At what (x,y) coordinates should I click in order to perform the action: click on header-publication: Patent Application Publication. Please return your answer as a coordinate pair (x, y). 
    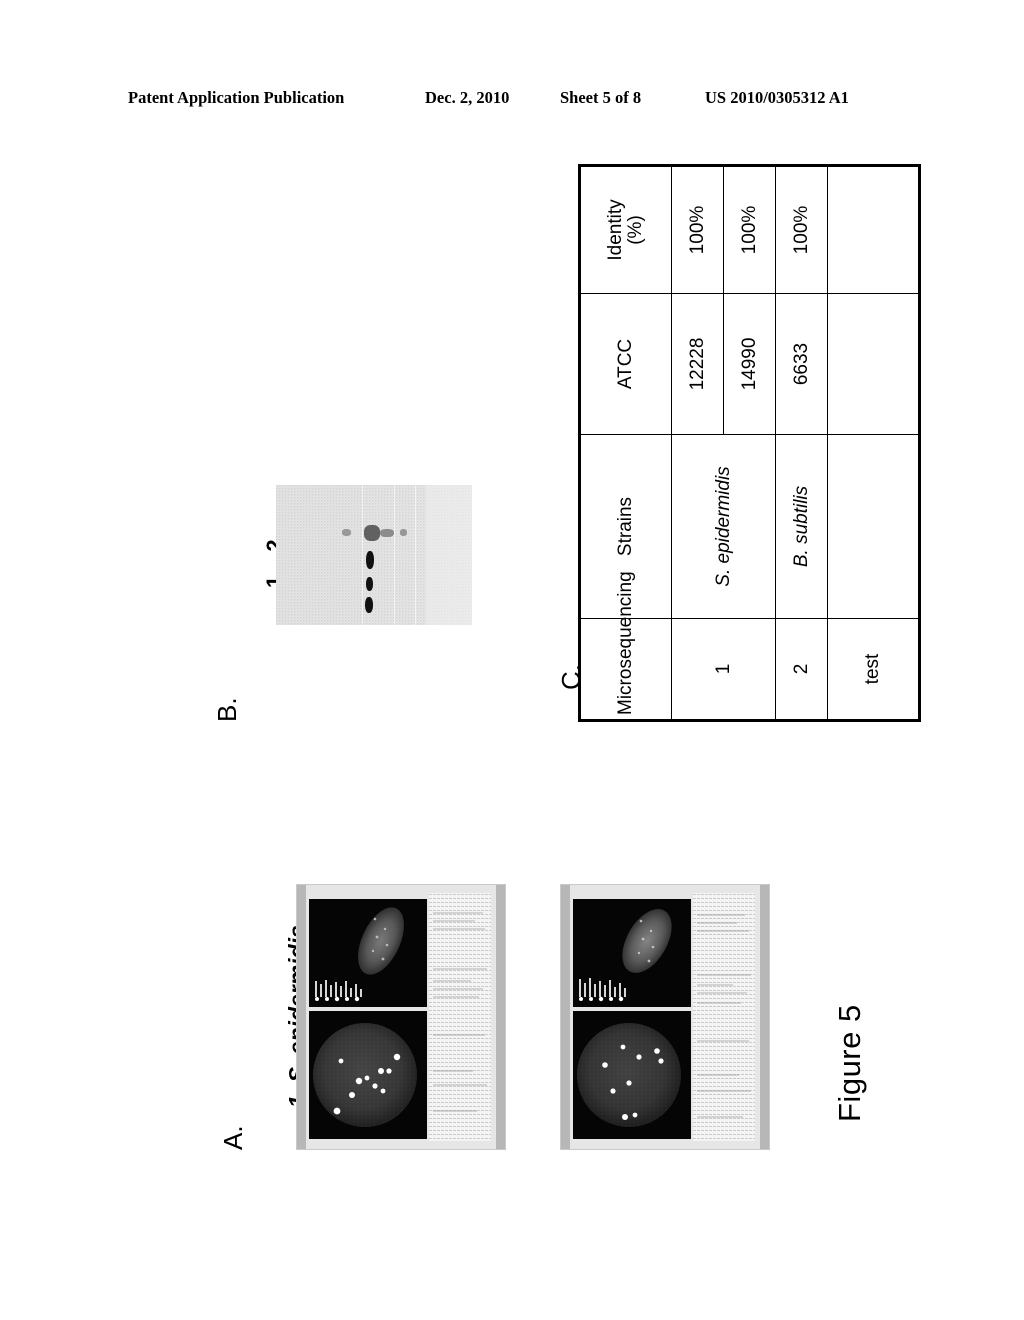
    Looking at the image, I should click on (236, 97).